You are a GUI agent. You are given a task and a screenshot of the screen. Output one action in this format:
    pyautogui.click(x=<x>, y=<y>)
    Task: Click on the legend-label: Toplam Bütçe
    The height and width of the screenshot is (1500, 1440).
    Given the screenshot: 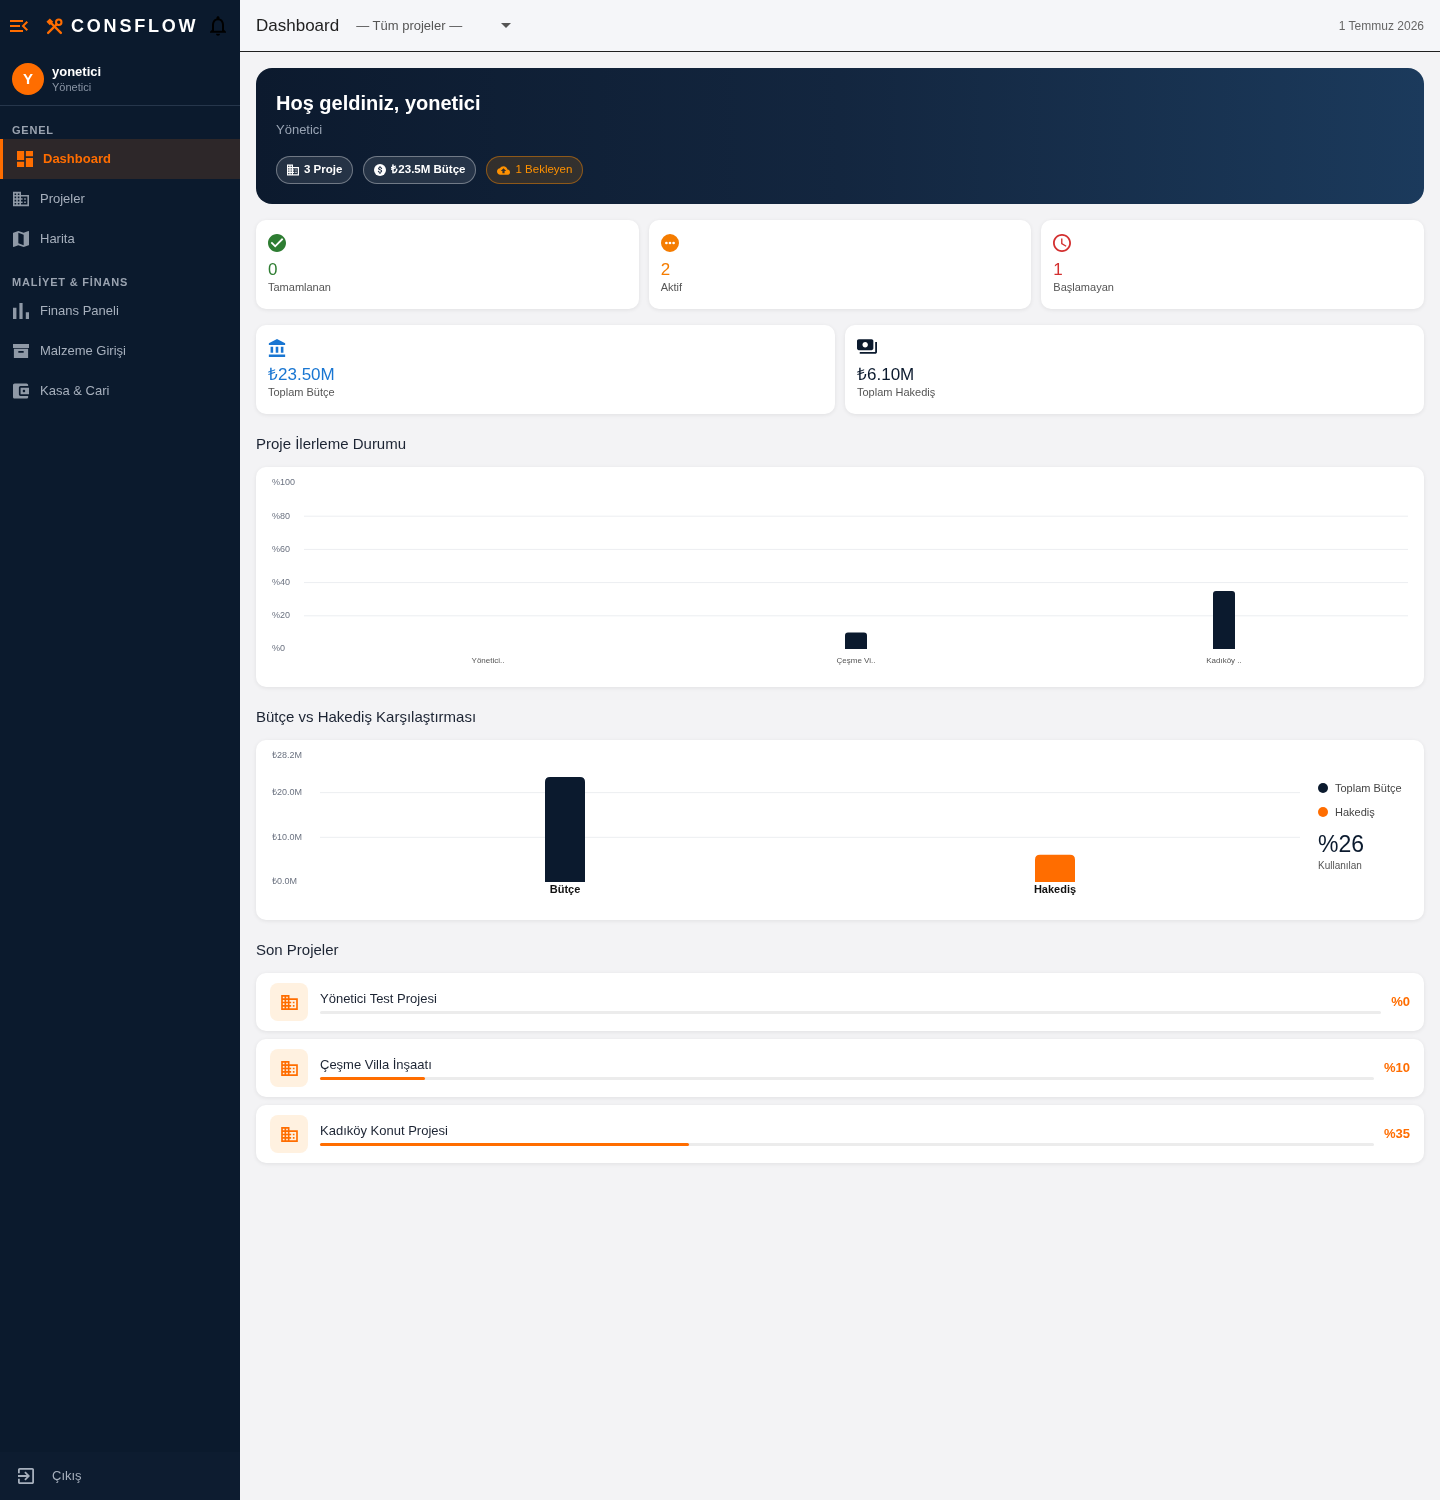 What is the action you would take?
    pyautogui.click(x=1368, y=788)
    